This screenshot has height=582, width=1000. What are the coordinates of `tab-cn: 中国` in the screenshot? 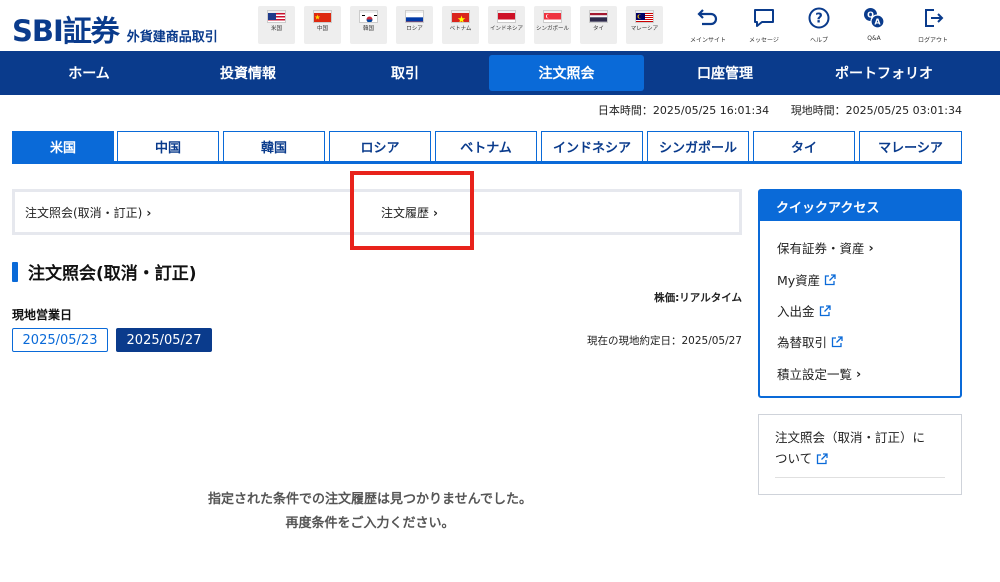 It's located at (168, 146).